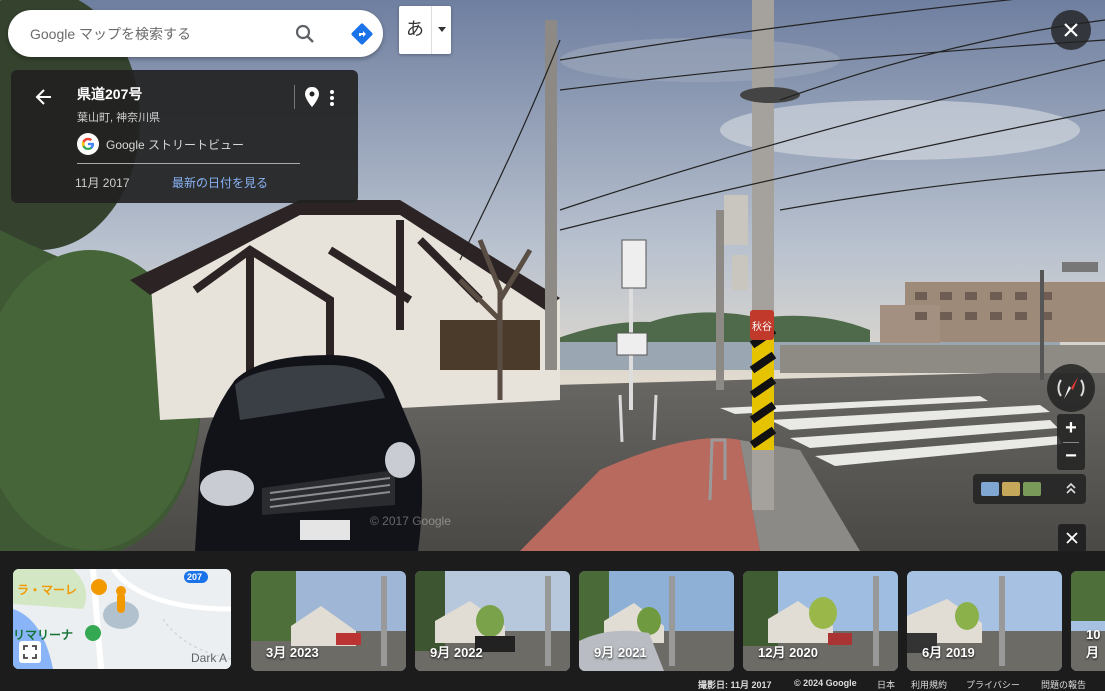  I want to click on capture-date: 11月 2017, so click(102, 183).